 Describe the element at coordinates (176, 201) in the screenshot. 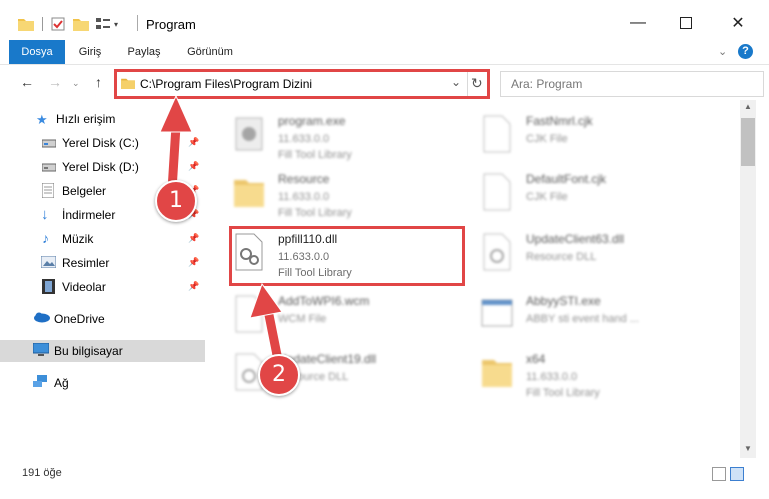

I see `callout-badge-1: 1` at that location.